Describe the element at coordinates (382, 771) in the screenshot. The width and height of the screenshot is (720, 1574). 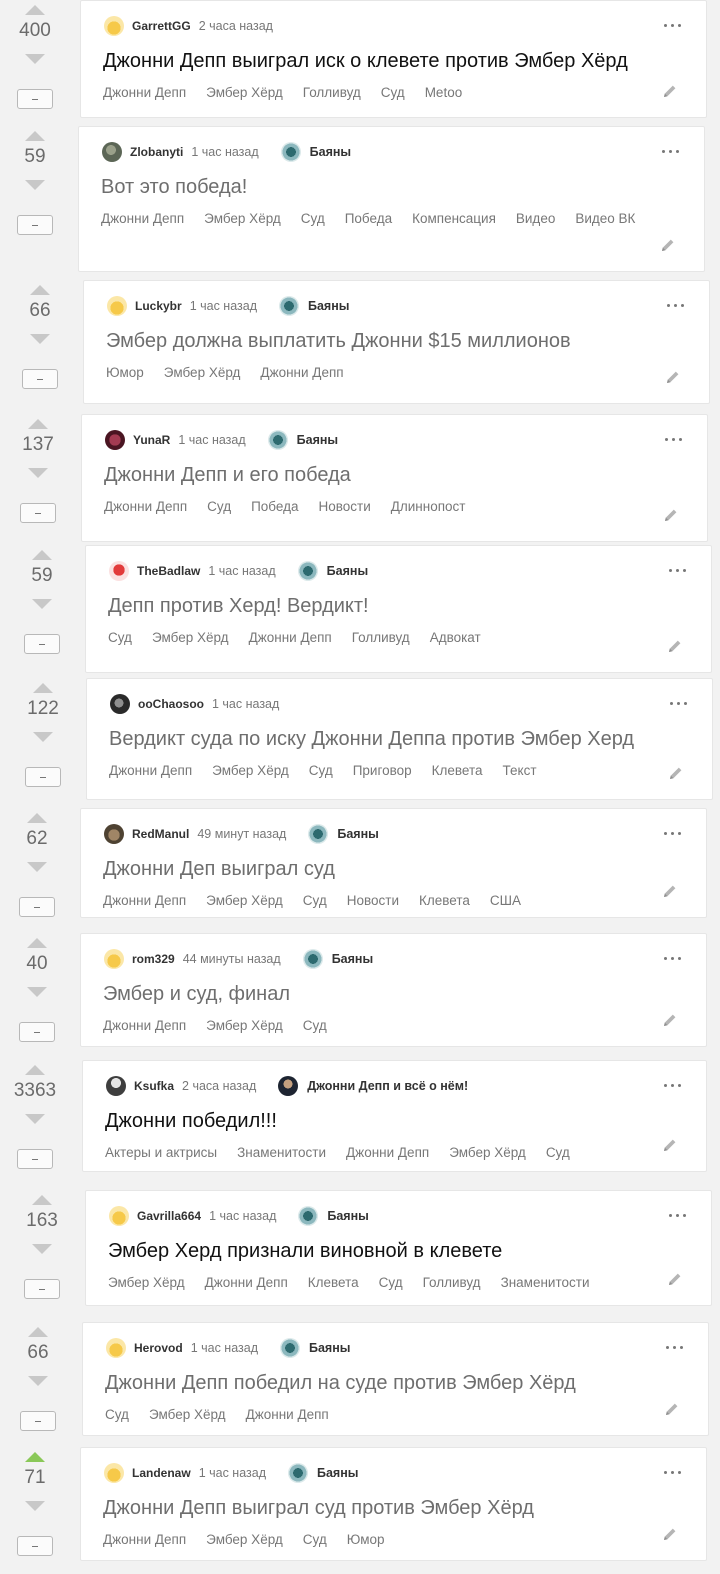
I see `tag: Приговор` at that location.